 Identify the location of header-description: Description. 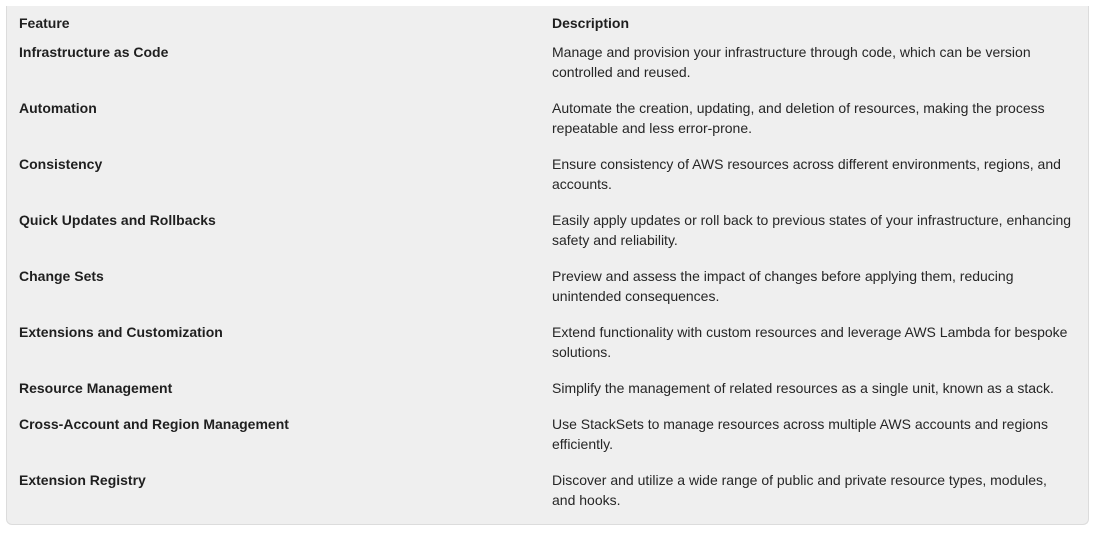
(591, 23).